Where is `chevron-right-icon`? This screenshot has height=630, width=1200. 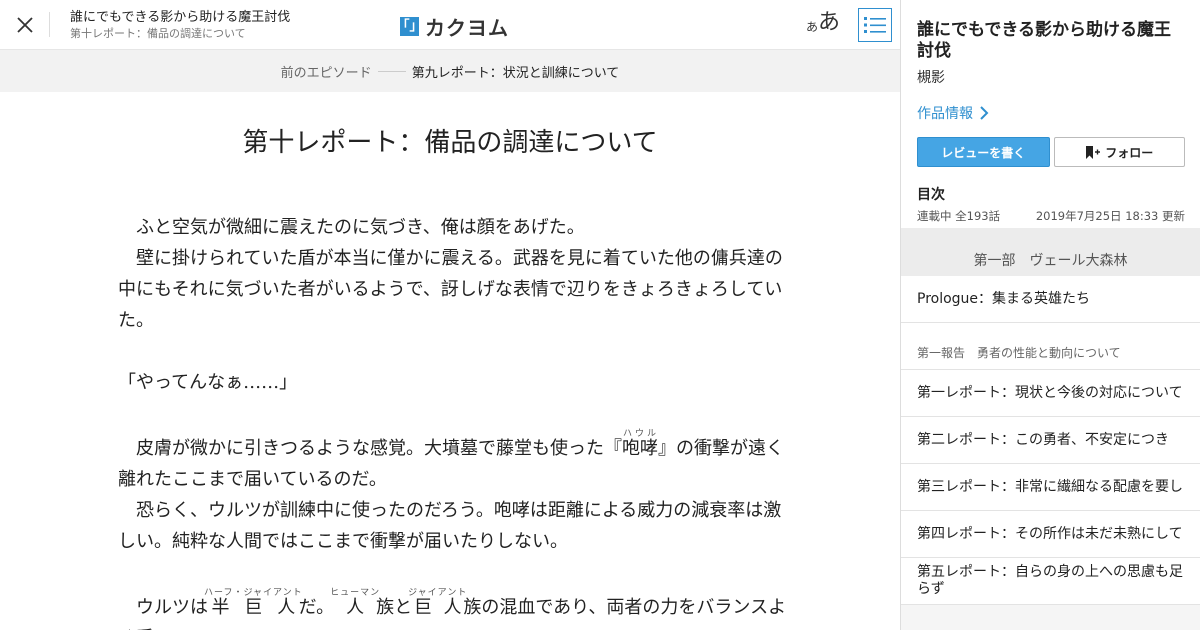
chevron-right-icon is located at coordinates (984, 113).